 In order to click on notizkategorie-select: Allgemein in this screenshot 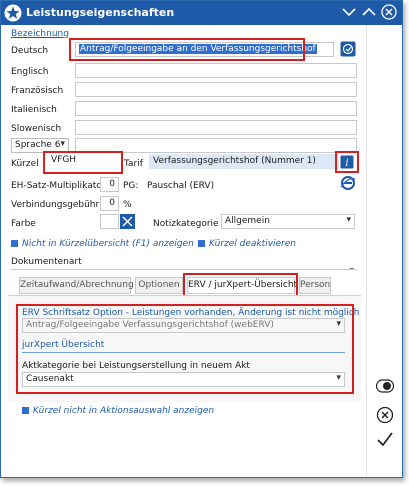, I will do `click(288, 221)`.